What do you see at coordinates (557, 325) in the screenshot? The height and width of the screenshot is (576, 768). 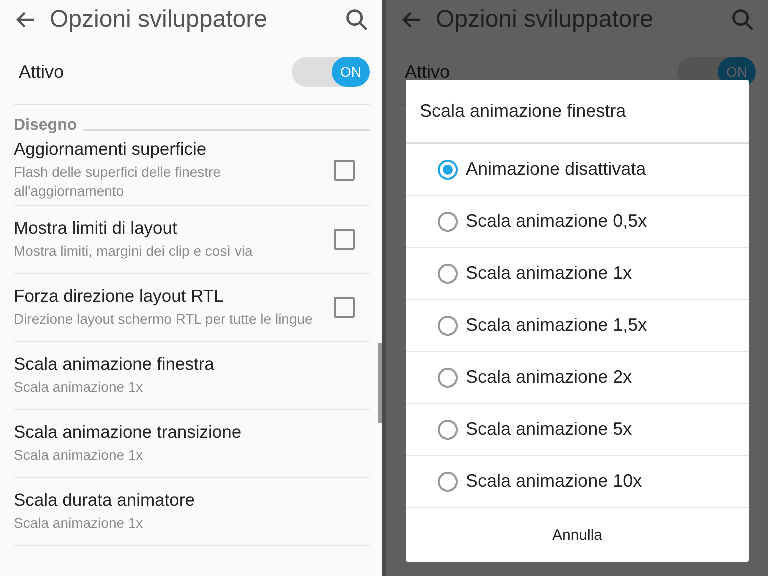 I see `option-label: Scala animazione 1,5x` at bounding box center [557, 325].